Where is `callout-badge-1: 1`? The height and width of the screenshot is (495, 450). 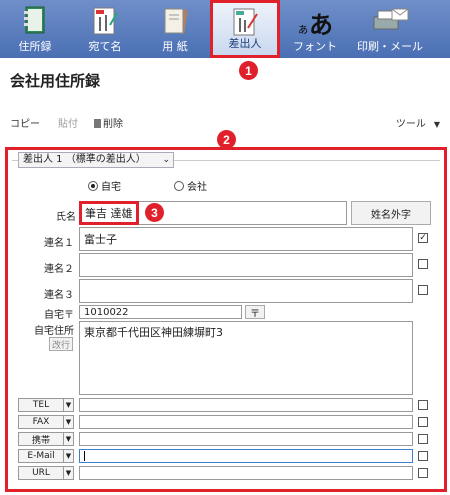 callout-badge-1: 1 is located at coordinates (248, 70).